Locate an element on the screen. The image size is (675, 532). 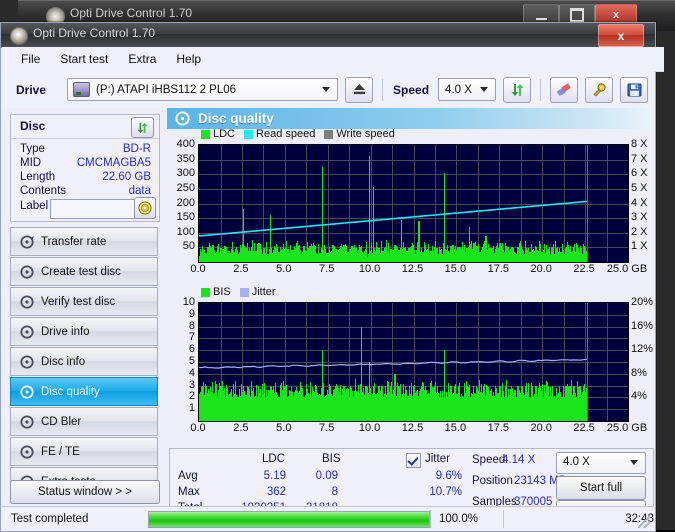
y2-tick-label: 2 X is located at coordinates (639, 231).